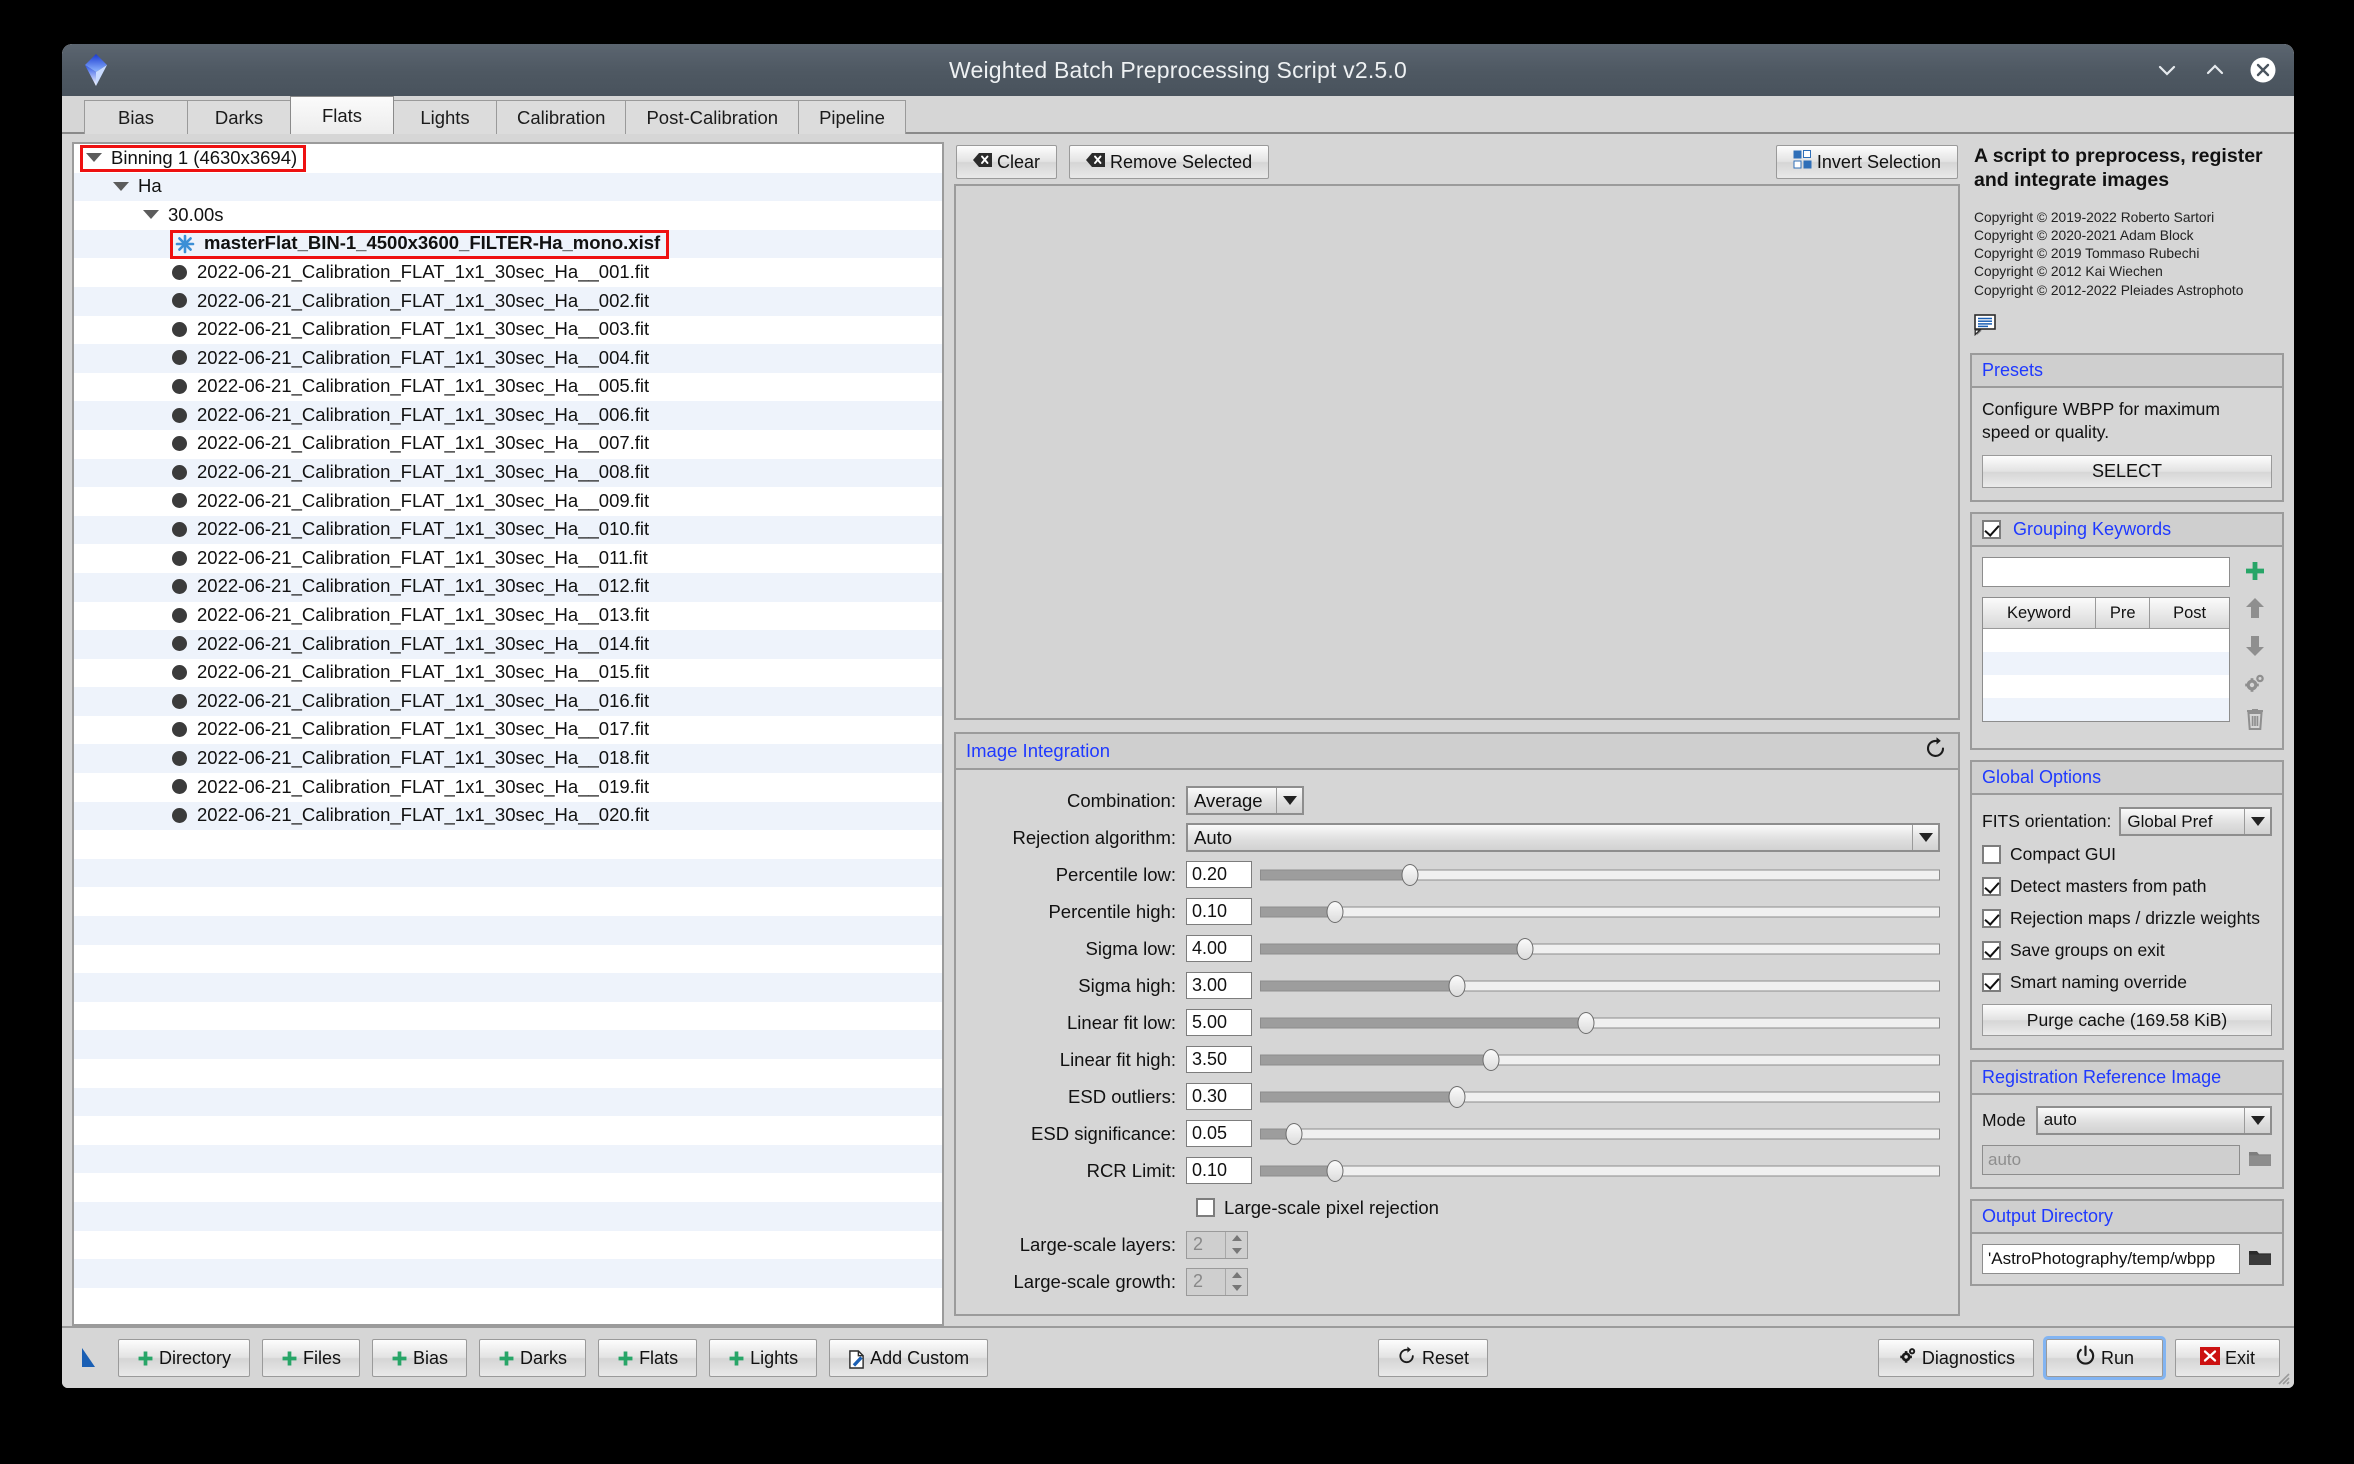 The width and height of the screenshot is (2354, 1464). Describe the element at coordinates (1991, 530) in the screenshot. I see `grouping-keywords-checkbox` at that location.